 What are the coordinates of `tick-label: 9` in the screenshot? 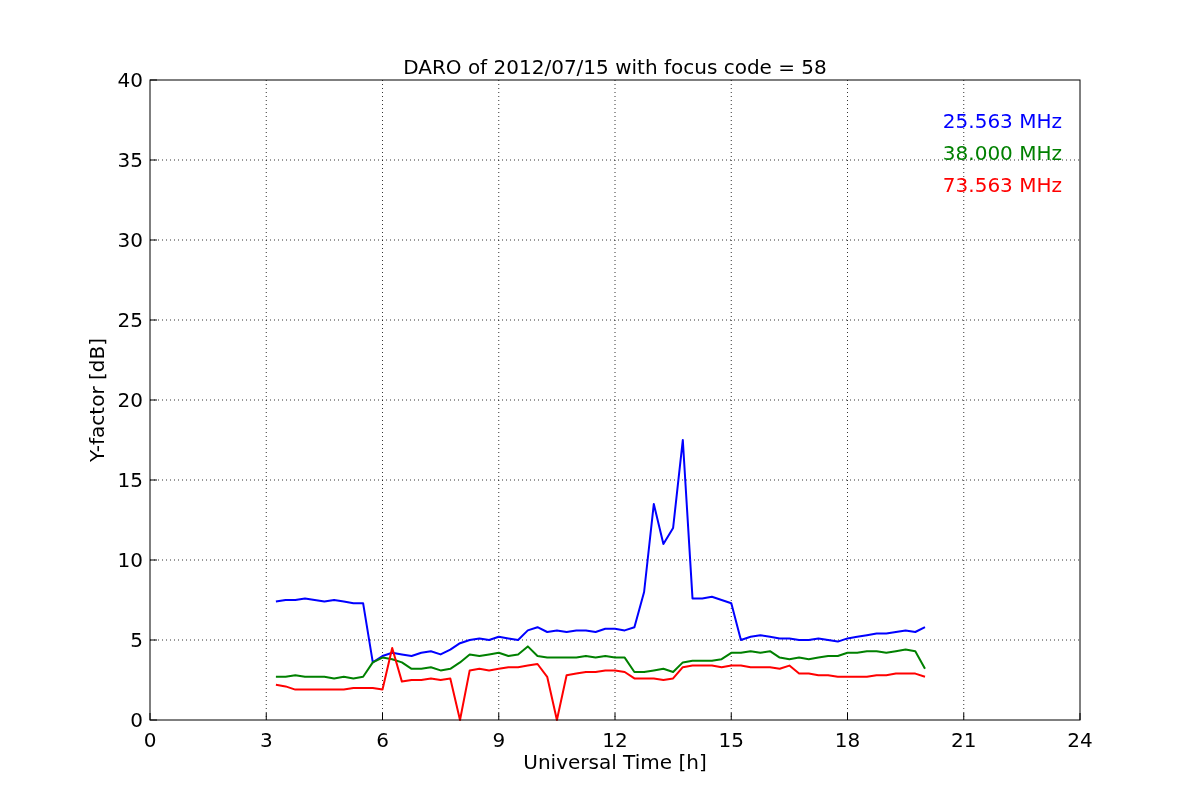 It's located at (499, 740).